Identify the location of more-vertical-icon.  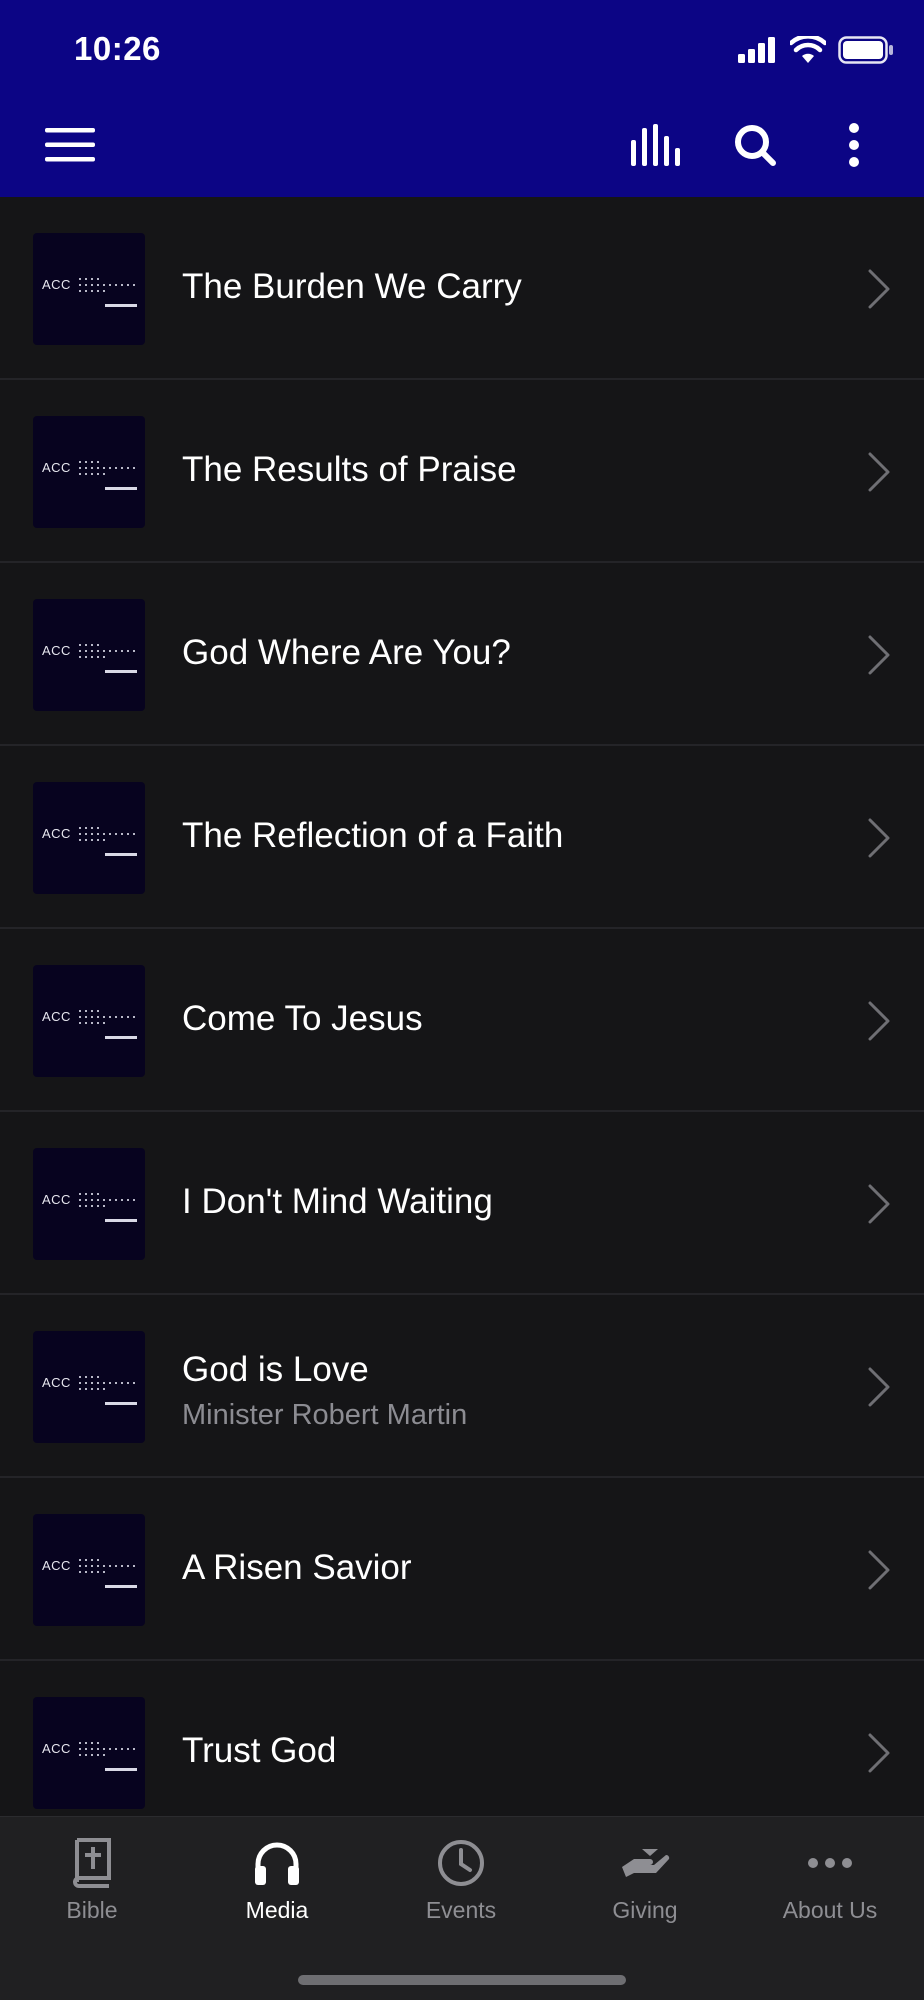
(854, 147).